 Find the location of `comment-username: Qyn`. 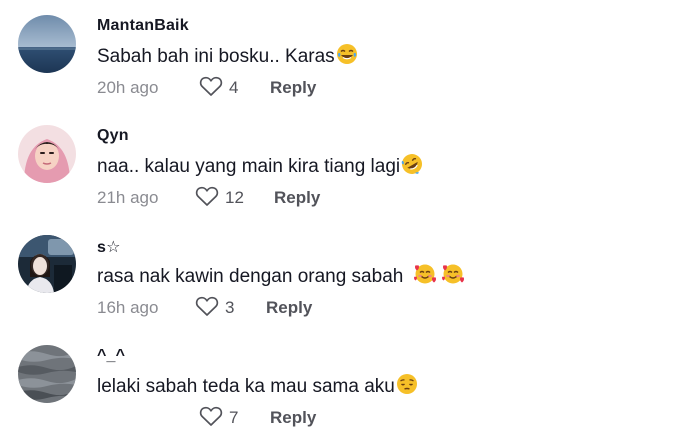

comment-username: Qyn is located at coordinates (113, 136).